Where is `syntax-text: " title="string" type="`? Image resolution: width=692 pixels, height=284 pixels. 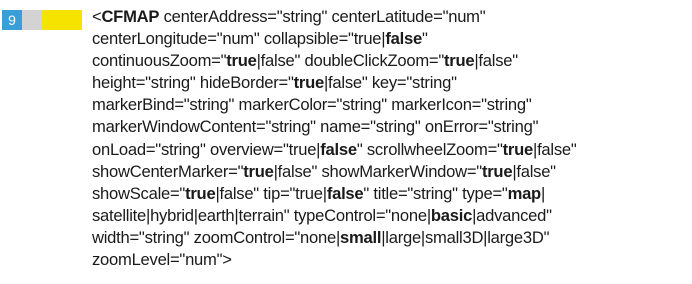 syntax-text: " title="string" type=" is located at coordinates (435, 193).